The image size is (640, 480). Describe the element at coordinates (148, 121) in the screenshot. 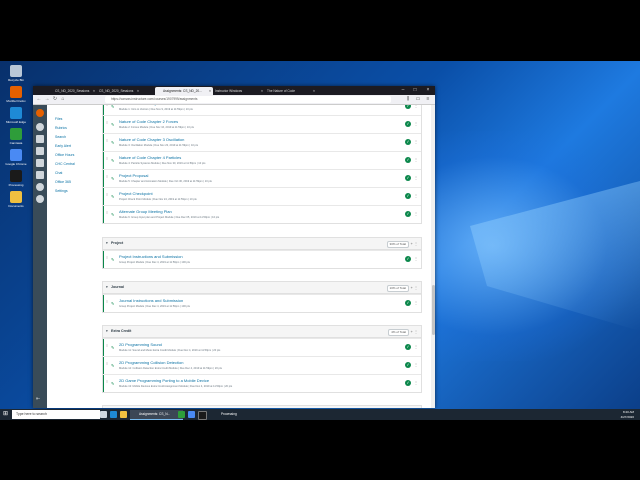

I see `assignment-title-link: Nature of Code Chapter 2 Forces` at that location.